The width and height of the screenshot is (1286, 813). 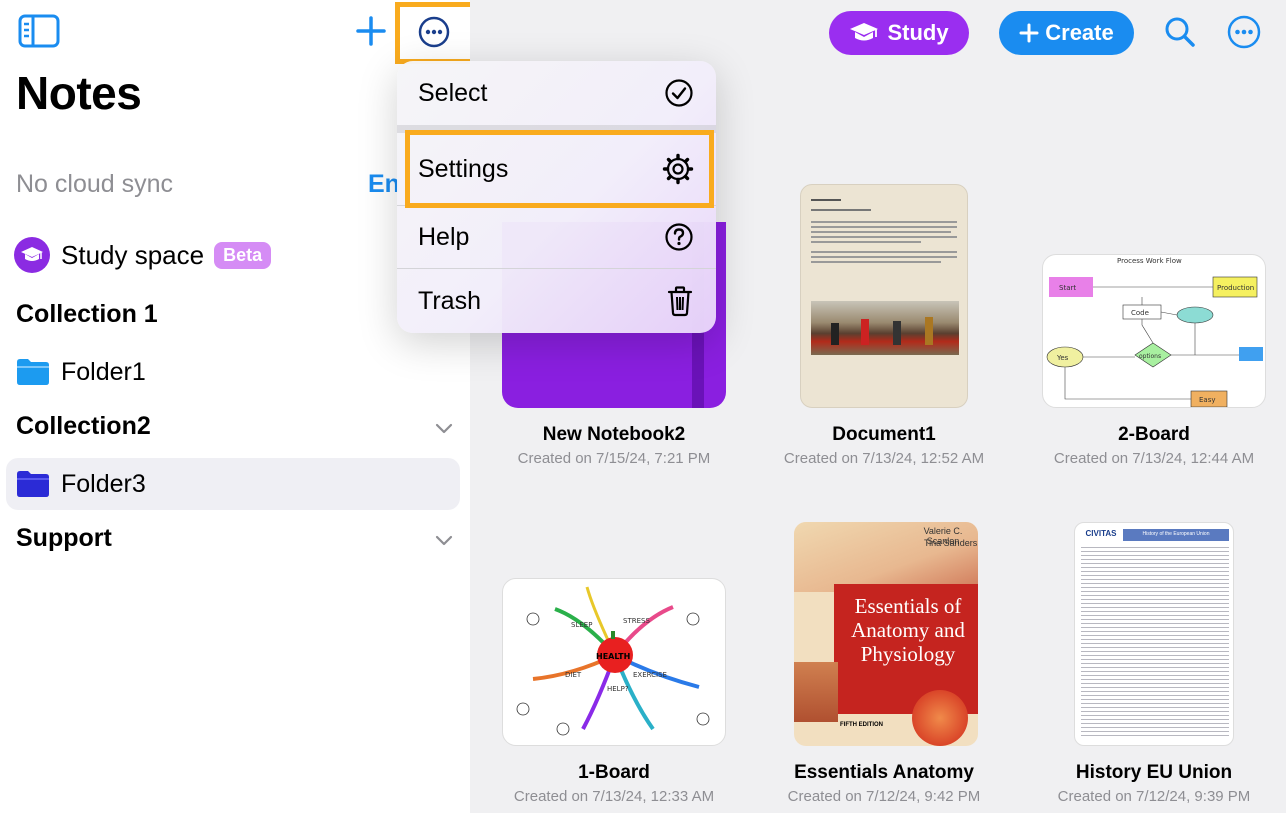 I want to click on folder-label: Folder1, so click(x=103, y=371).